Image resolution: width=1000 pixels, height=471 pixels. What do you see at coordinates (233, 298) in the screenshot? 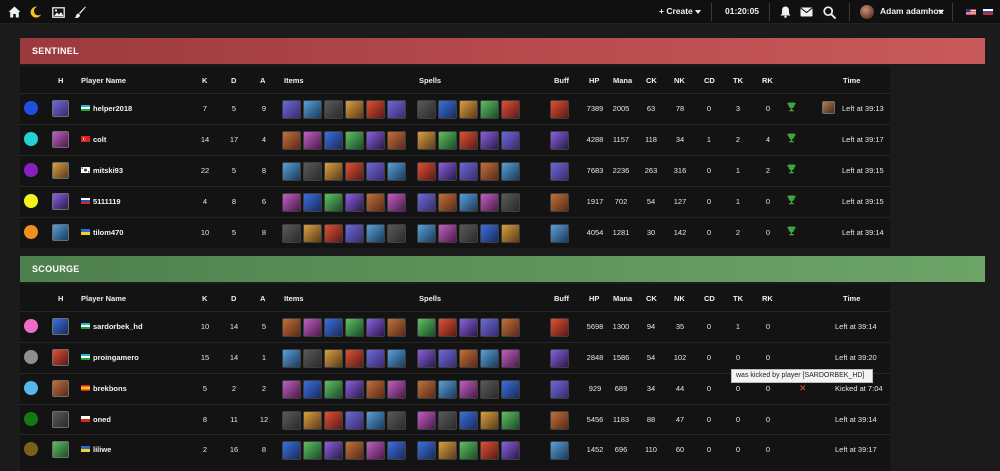
I see `column-header-d: D` at bounding box center [233, 298].